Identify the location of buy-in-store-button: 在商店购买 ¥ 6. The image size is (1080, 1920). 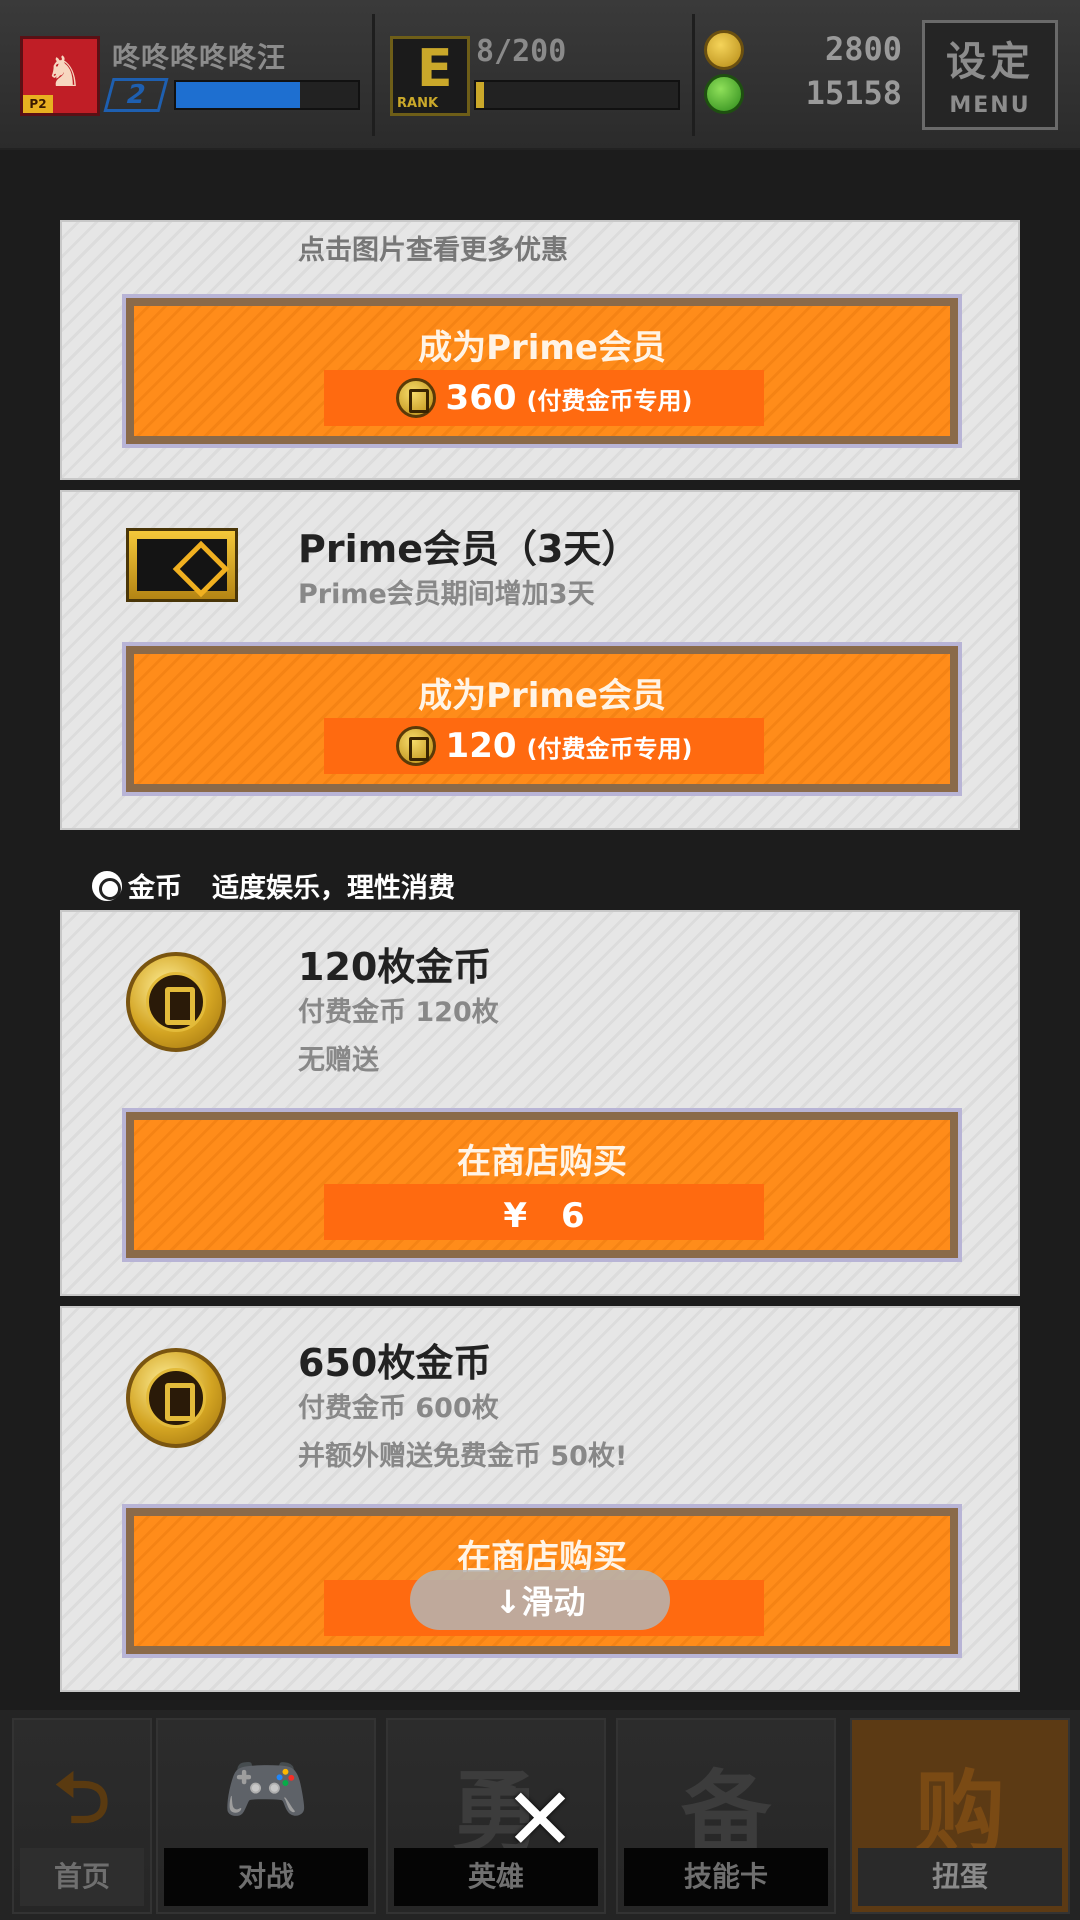
(542, 1185).